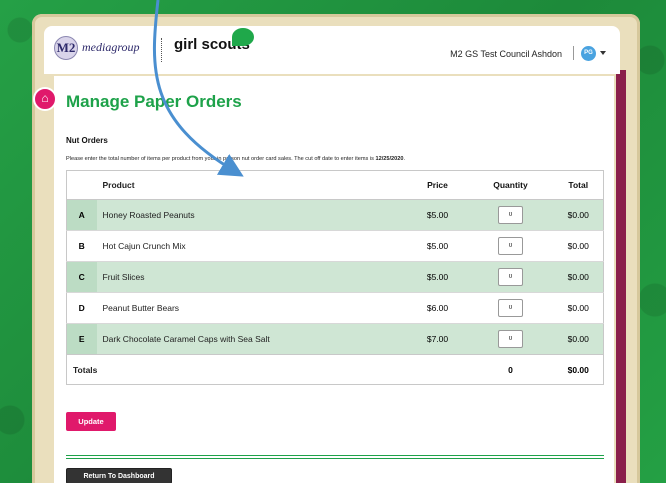 This screenshot has height=483, width=666. I want to click on table-row: D Peanut Butter Bears $6.00 $0.00, so click(335, 308).